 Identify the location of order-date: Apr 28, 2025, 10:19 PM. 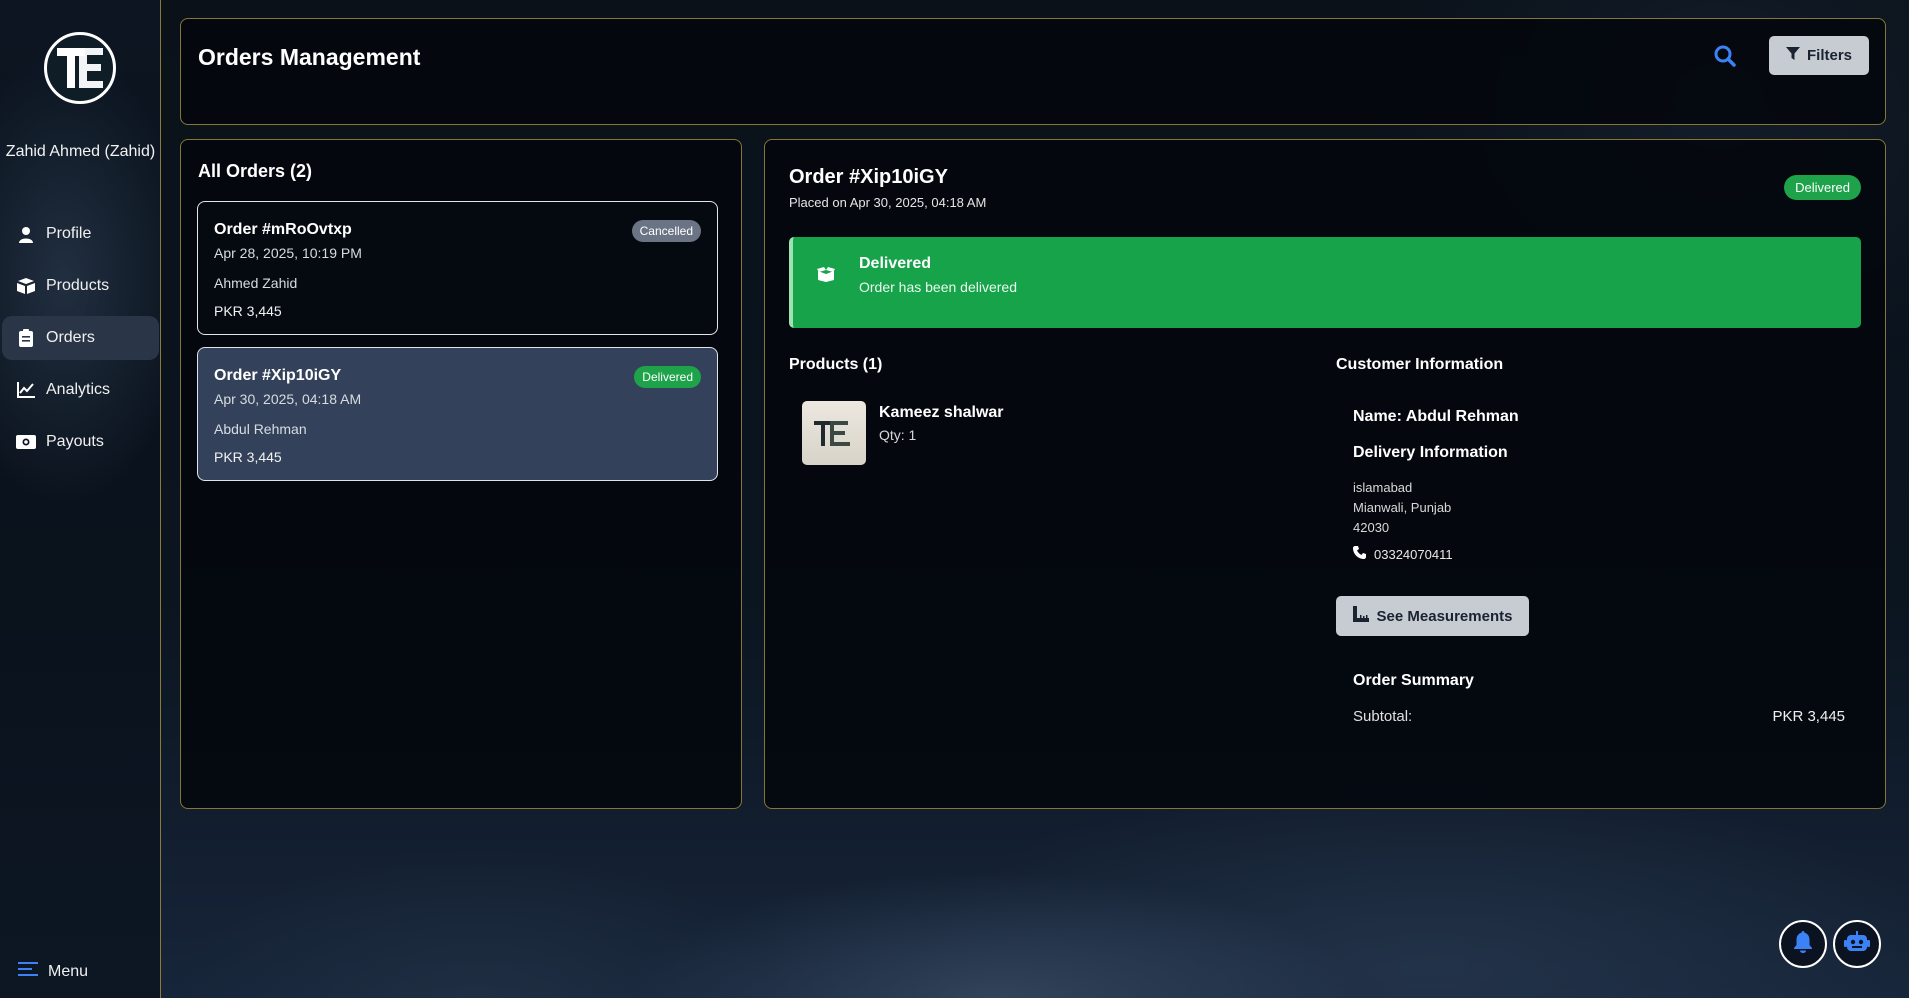
(288, 253).